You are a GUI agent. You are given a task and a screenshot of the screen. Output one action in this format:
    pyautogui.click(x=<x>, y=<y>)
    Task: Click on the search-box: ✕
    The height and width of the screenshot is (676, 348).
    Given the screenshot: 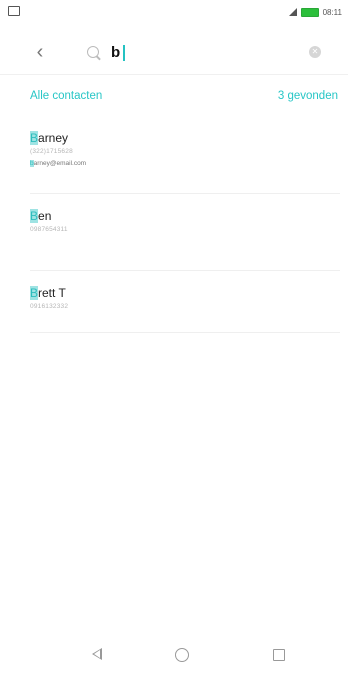 What is the action you would take?
    pyautogui.click(x=205, y=52)
    